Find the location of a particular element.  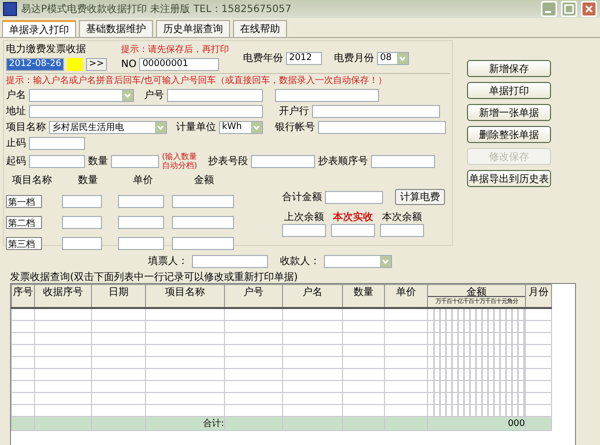

date-field: 2012-08-26 is located at coordinates (35, 64).